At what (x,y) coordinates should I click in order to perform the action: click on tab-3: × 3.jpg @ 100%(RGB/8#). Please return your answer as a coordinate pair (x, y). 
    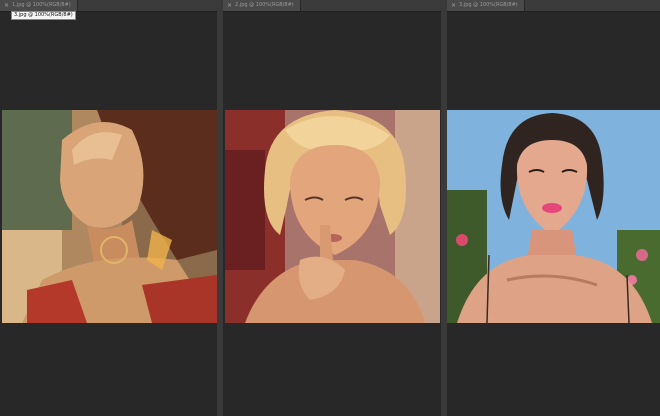
    Looking at the image, I should click on (486, 5).